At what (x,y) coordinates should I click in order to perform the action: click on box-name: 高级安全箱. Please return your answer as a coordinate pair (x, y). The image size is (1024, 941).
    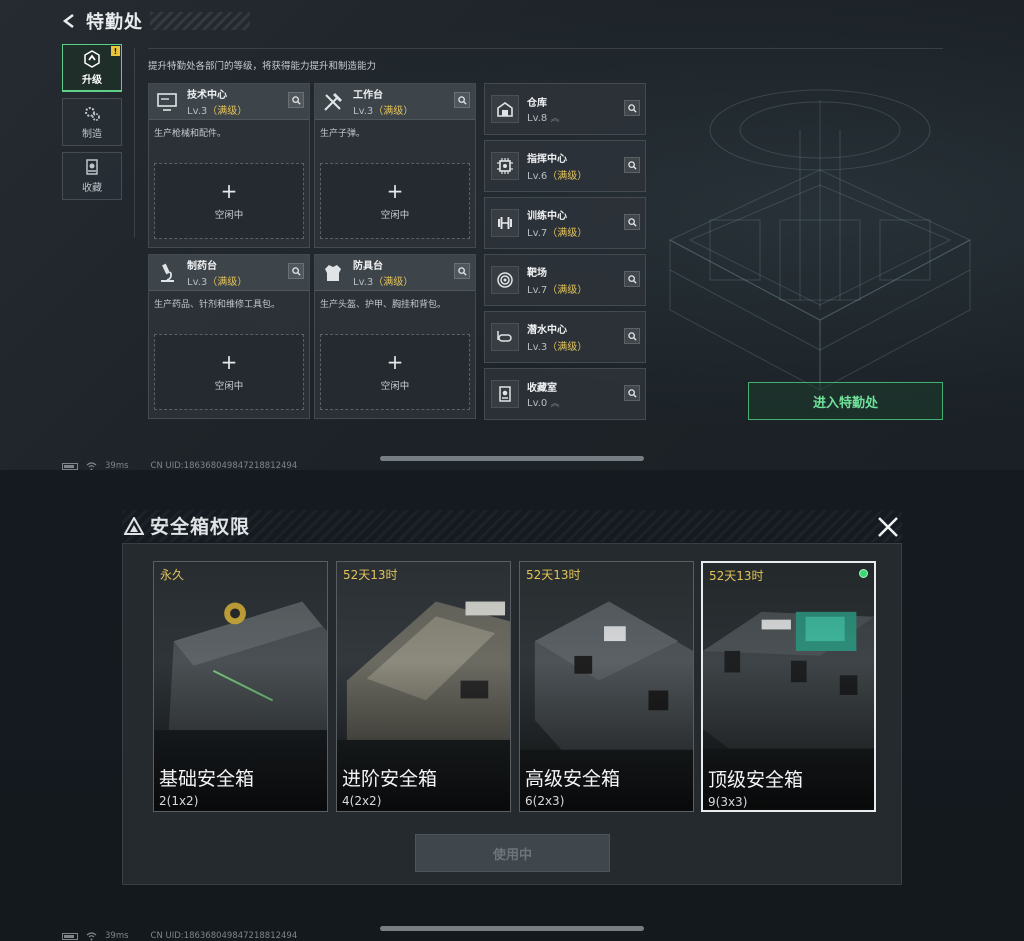
    Looking at the image, I should click on (573, 779).